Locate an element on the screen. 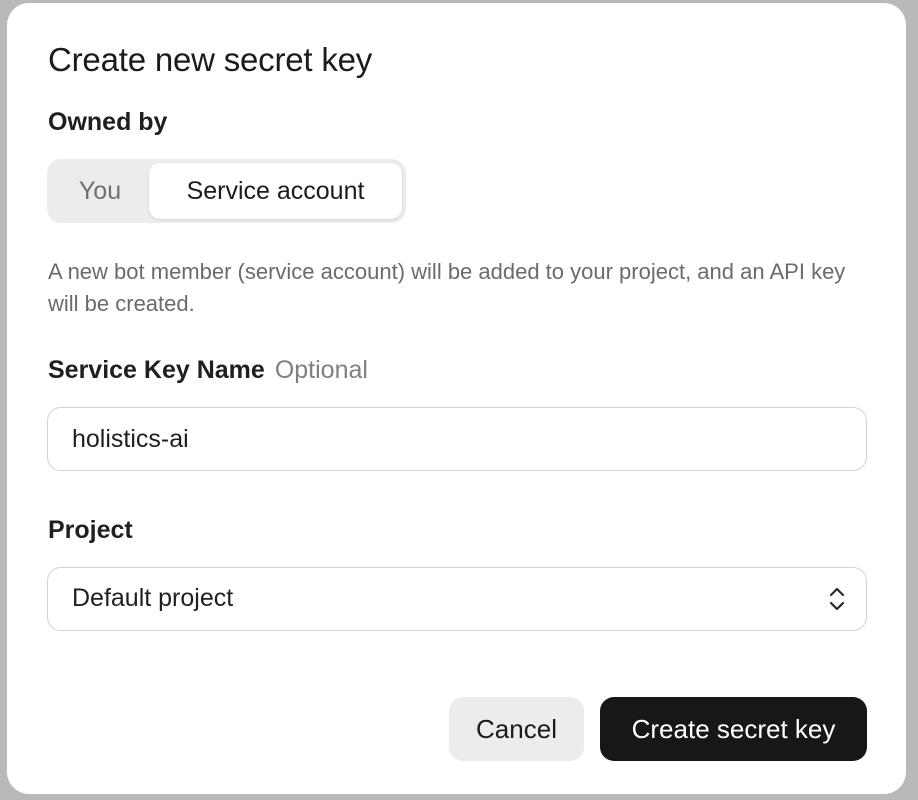 The width and height of the screenshot is (918, 800). service-key-name-label: Service Key Name Optional is located at coordinates (208, 370).